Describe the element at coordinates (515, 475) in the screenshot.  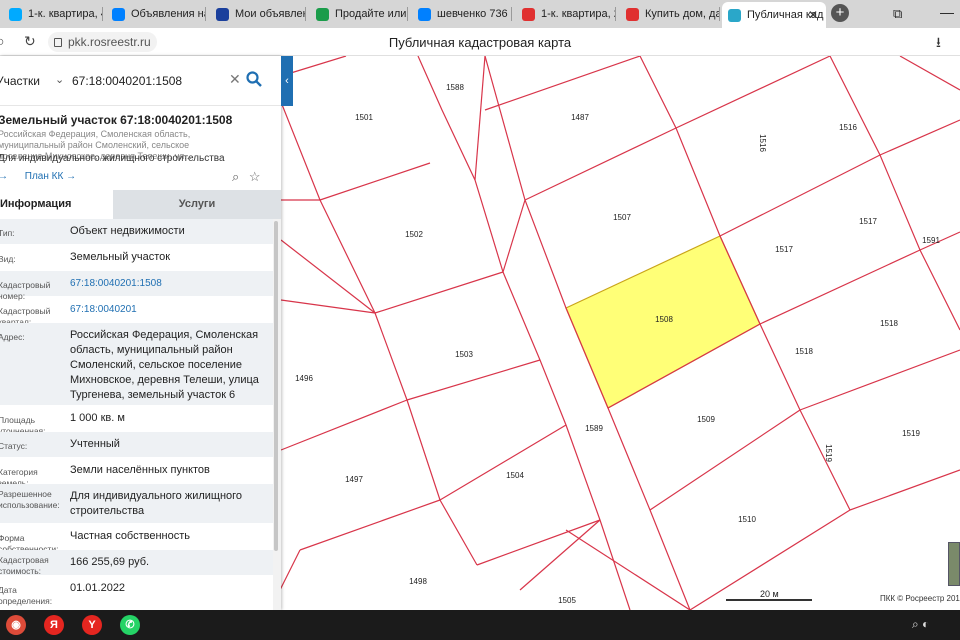
I see `parcel-number-label: 1504` at that location.